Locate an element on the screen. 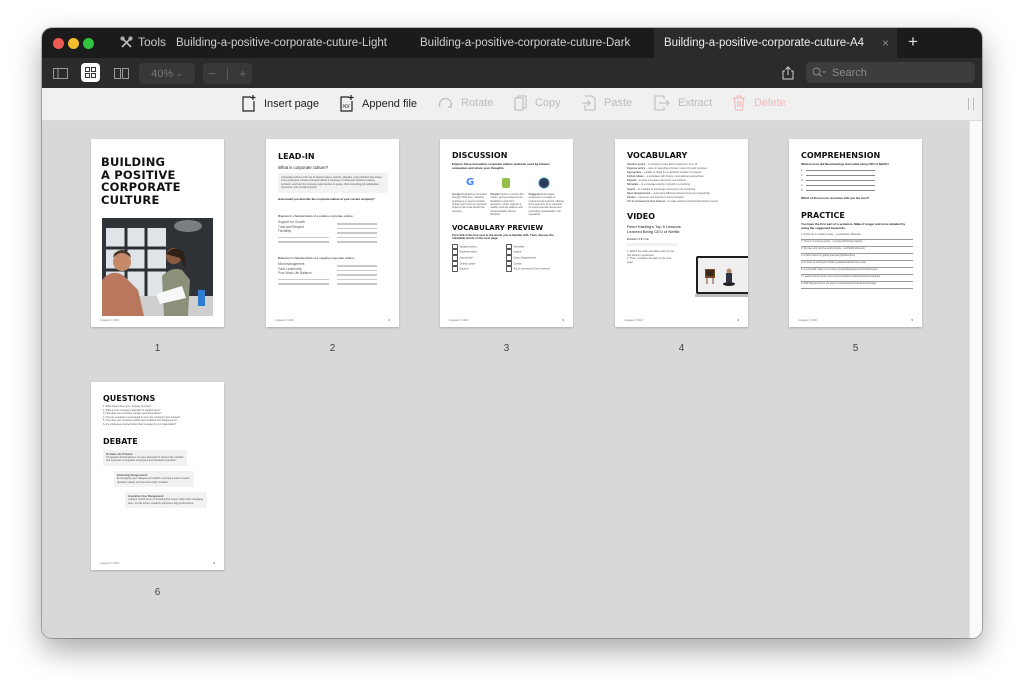 The image size is (1024, 694). term: Inspire is located at coordinates (631, 189).